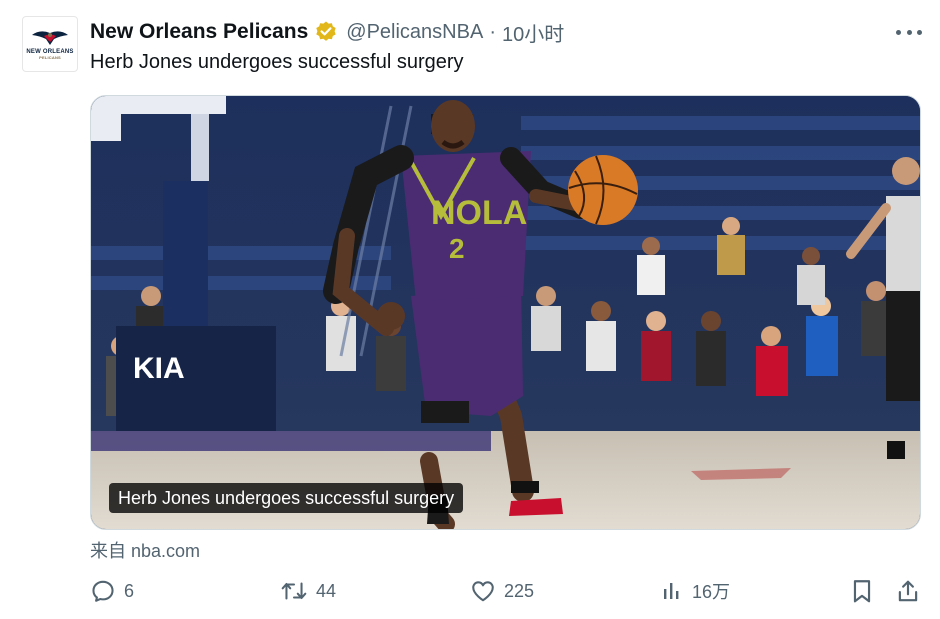  What do you see at coordinates (414, 32) in the screenshot?
I see `handle: @PelicansNBA` at bounding box center [414, 32].